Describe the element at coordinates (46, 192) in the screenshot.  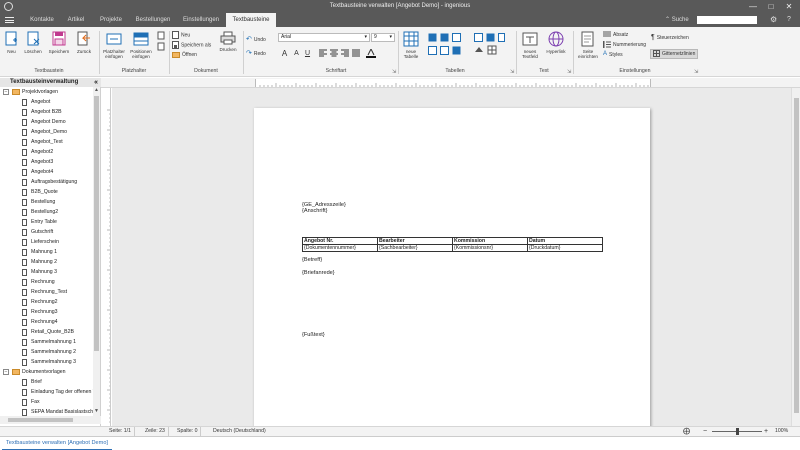
I see `tree-item: B2B_Quote` at that location.